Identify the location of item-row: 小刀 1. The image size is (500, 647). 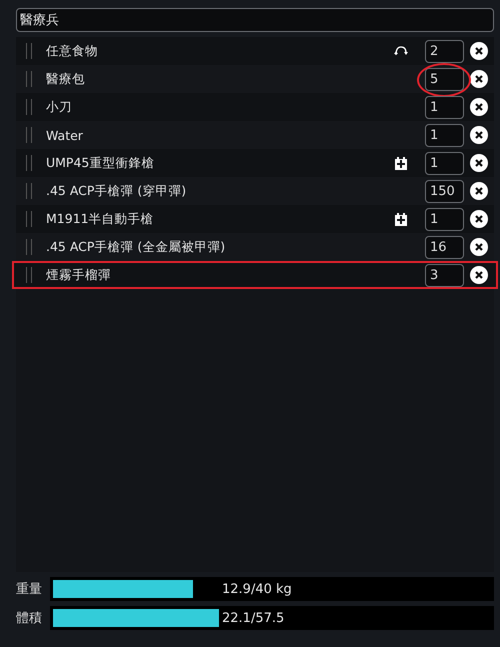
(255, 107).